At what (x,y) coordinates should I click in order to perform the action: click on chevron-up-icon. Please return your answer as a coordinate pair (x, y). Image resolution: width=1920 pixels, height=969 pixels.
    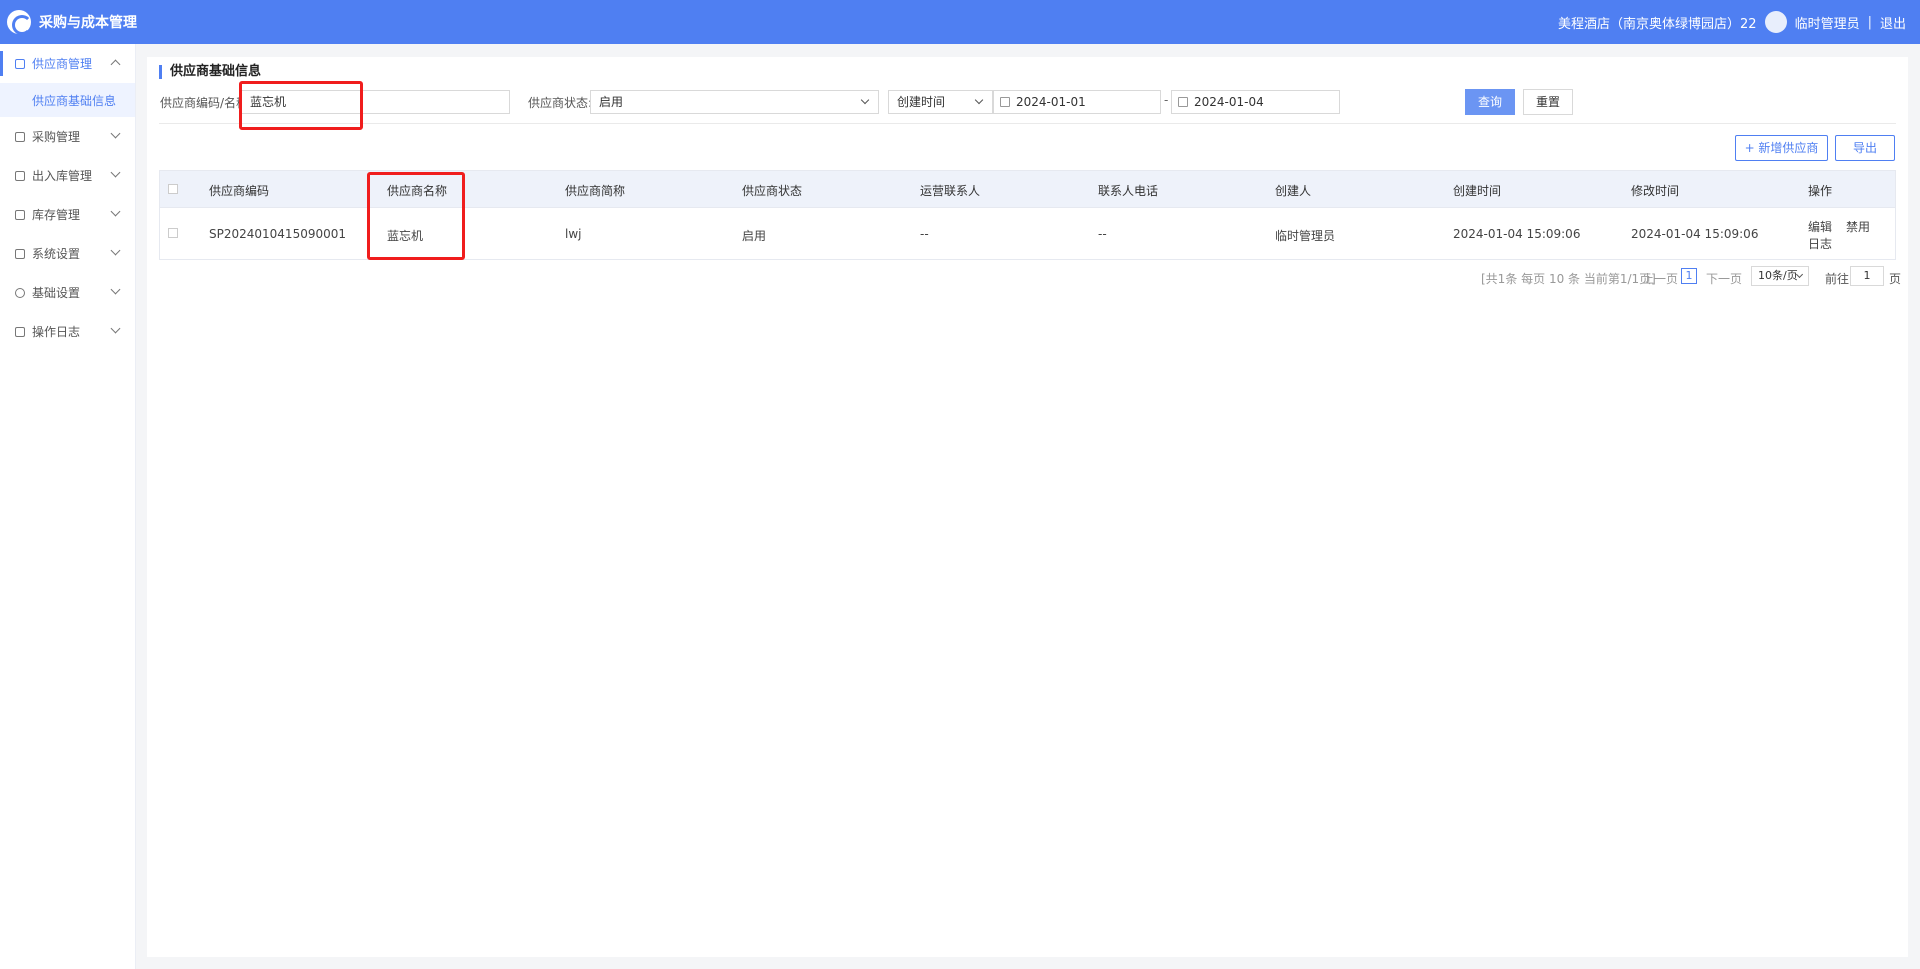
    Looking at the image, I should click on (115, 64).